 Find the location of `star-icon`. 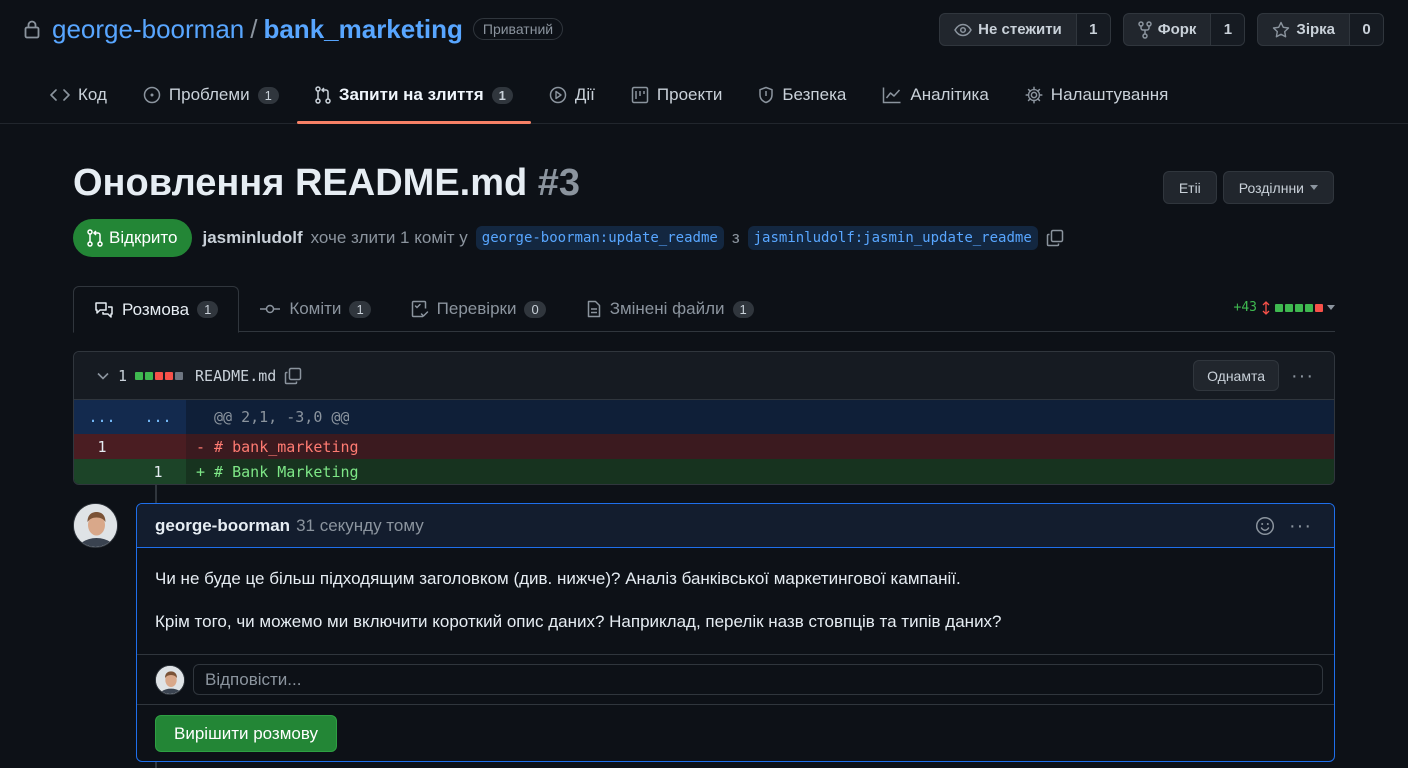

star-icon is located at coordinates (1281, 30).